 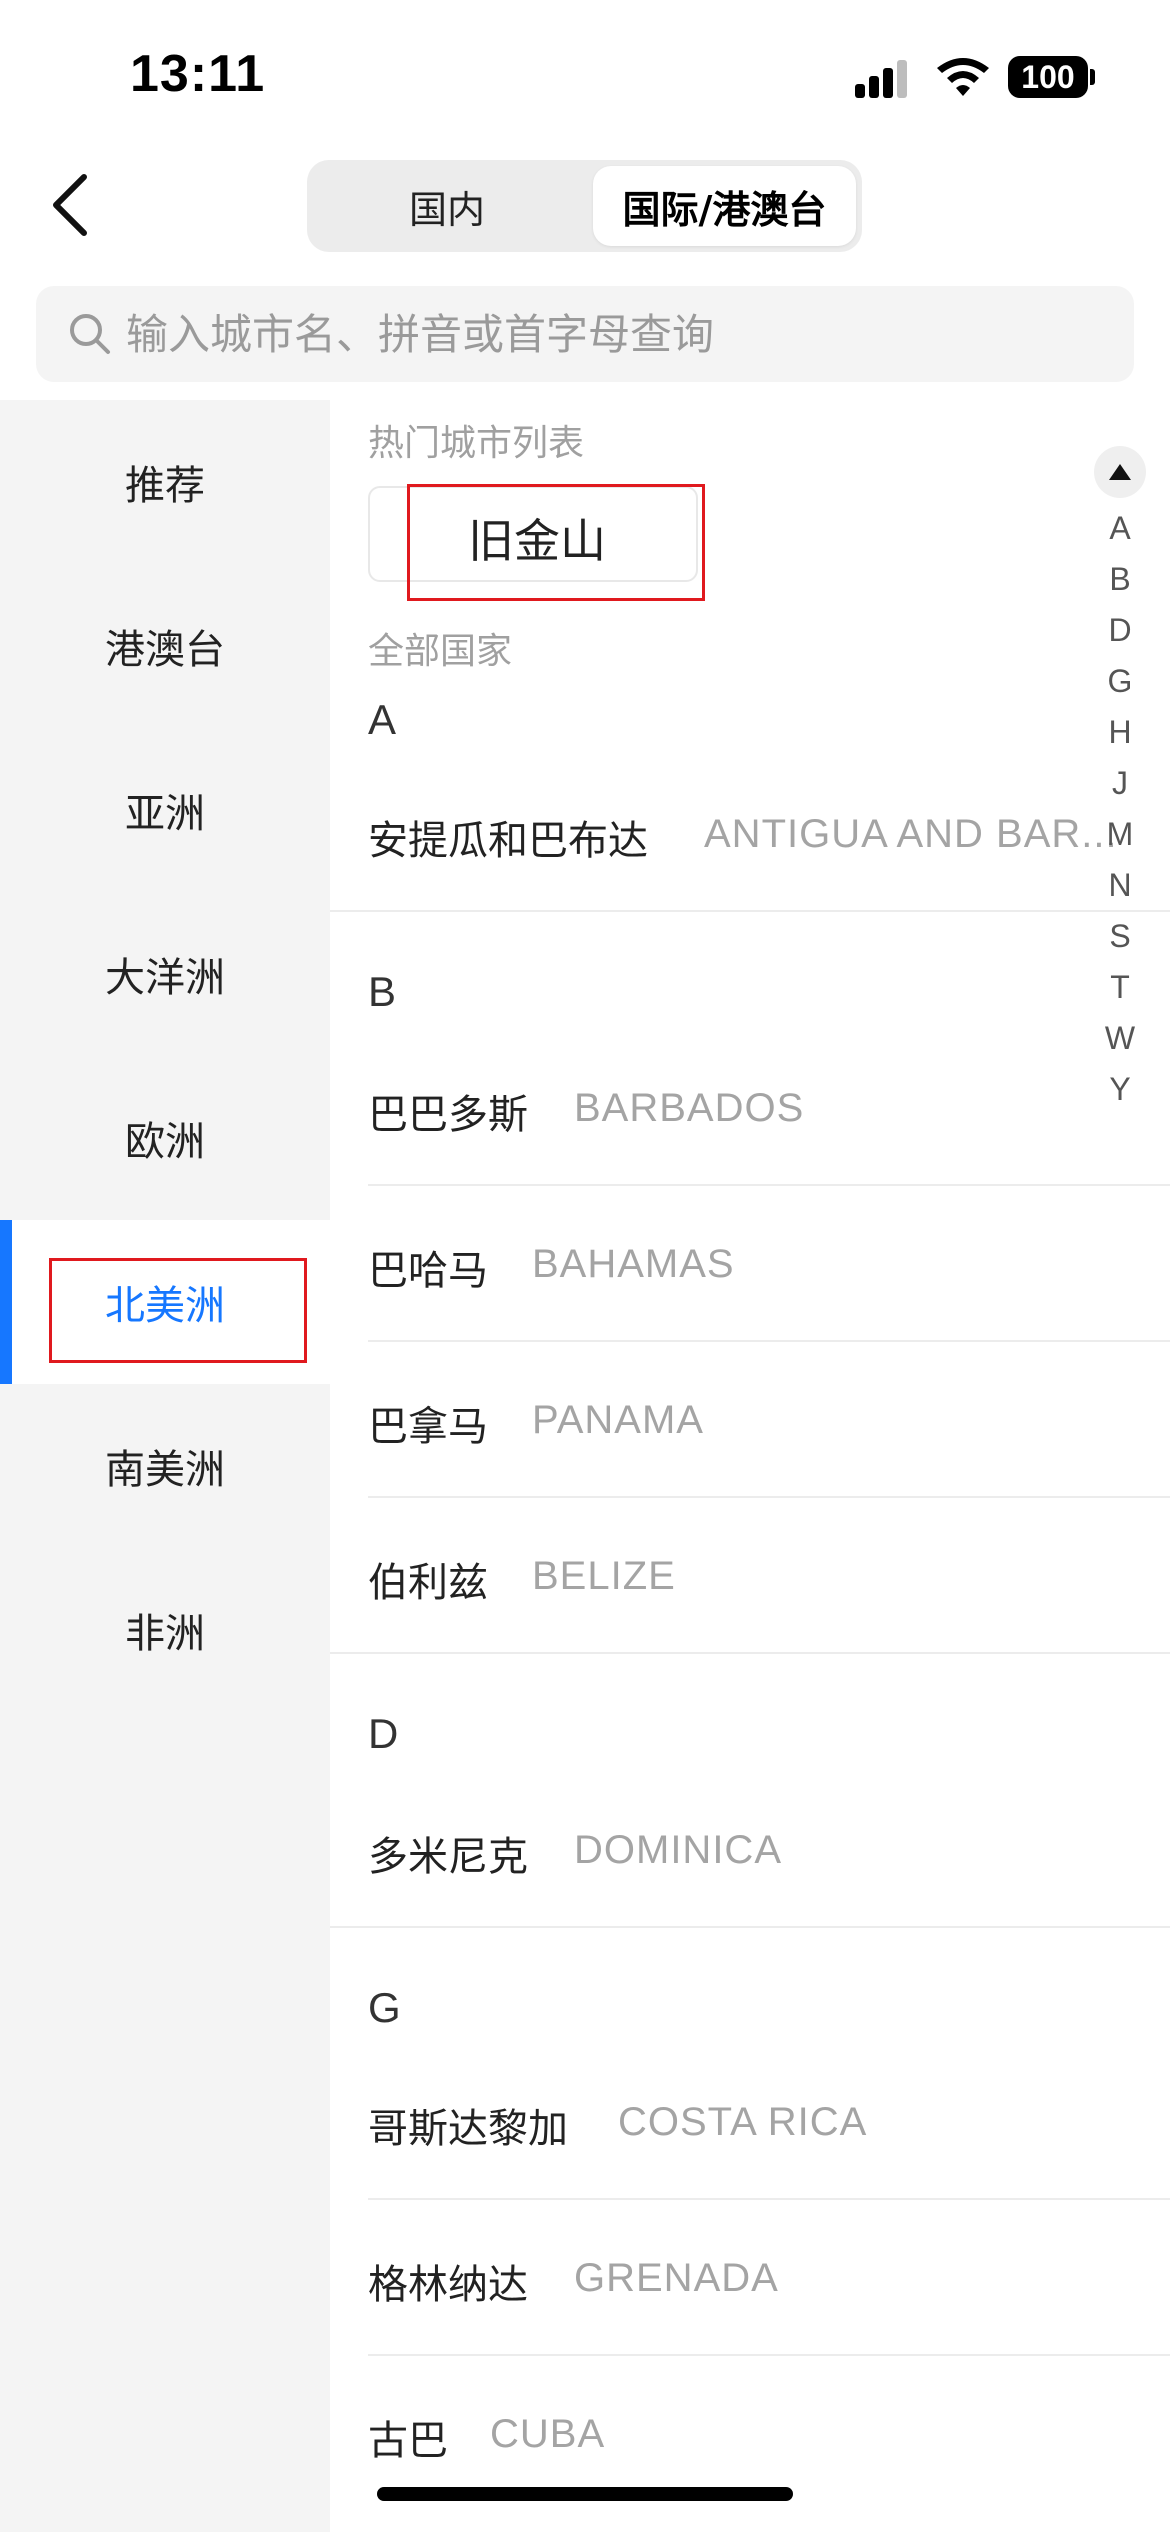 I want to click on country-name-cn: 安提瓜和巴布达, so click(x=508, y=841).